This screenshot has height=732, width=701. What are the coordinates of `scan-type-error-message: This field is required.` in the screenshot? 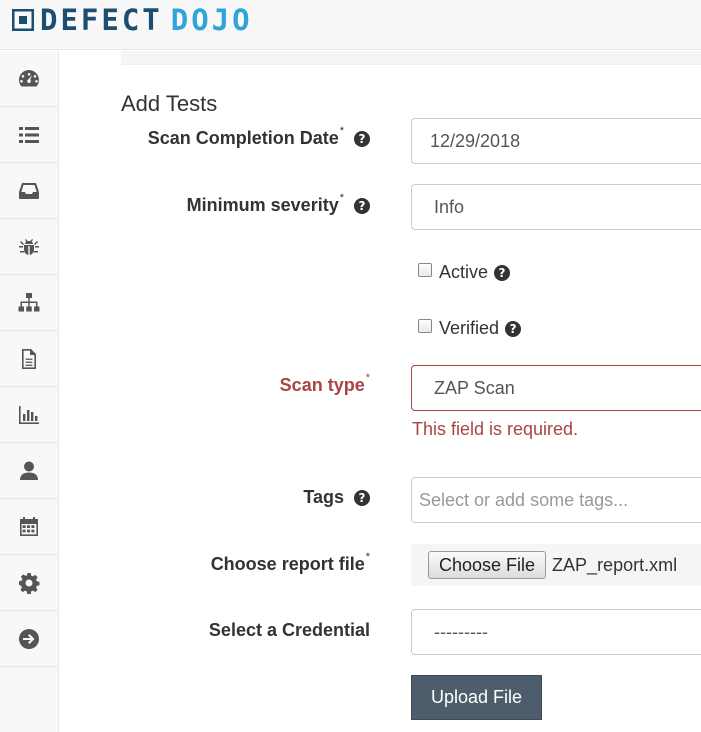 It's located at (495, 429).